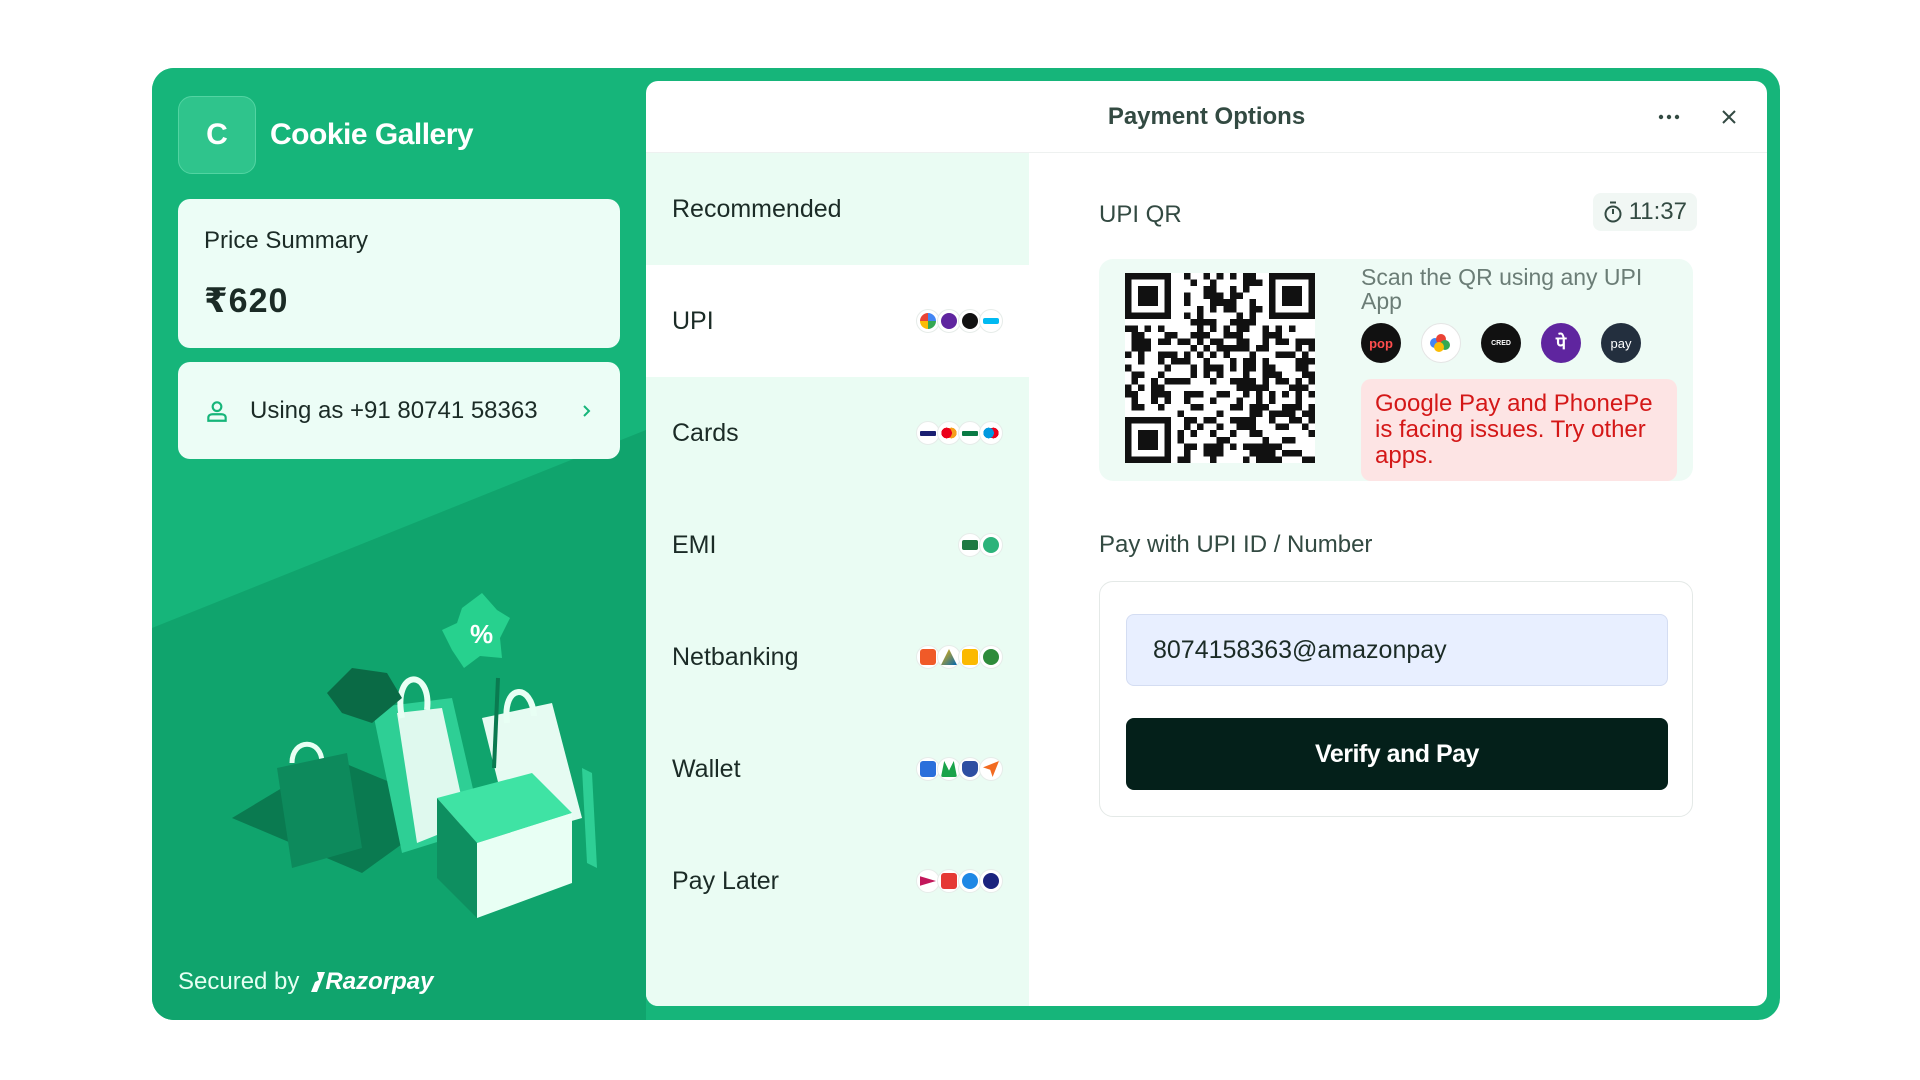 The width and height of the screenshot is (1920, 1080). I want to click on close-icon, so click(1729, 117).